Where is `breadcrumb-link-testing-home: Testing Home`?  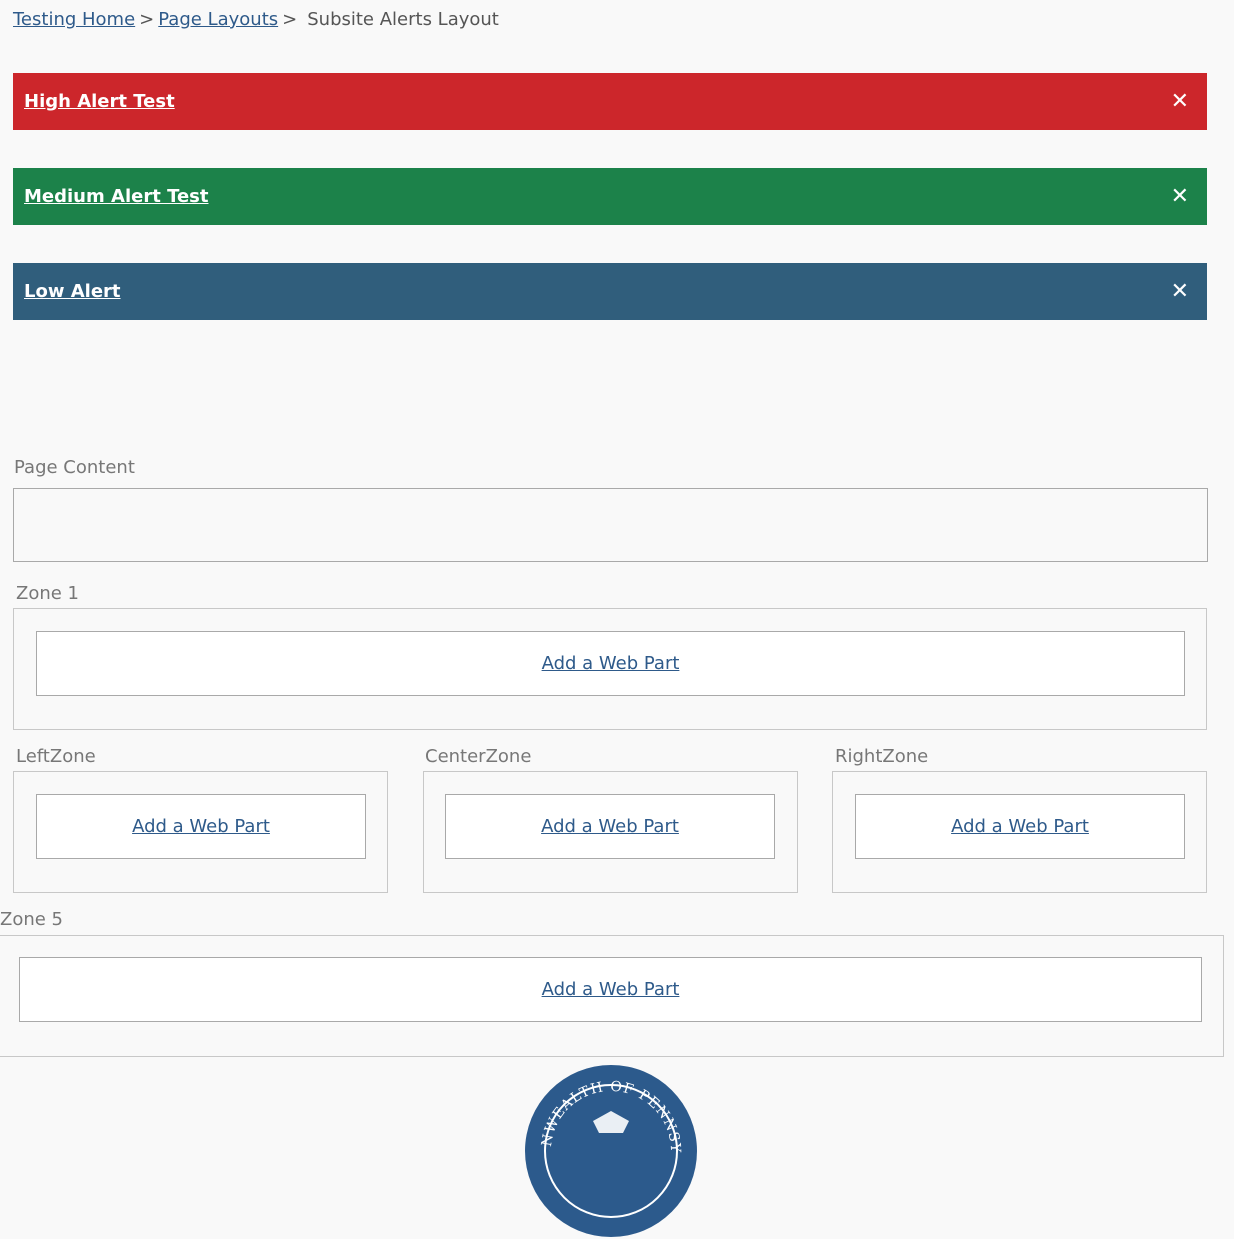
breadcrumb-link-testing-home: Testing Home is located at coordinates (74, 19).